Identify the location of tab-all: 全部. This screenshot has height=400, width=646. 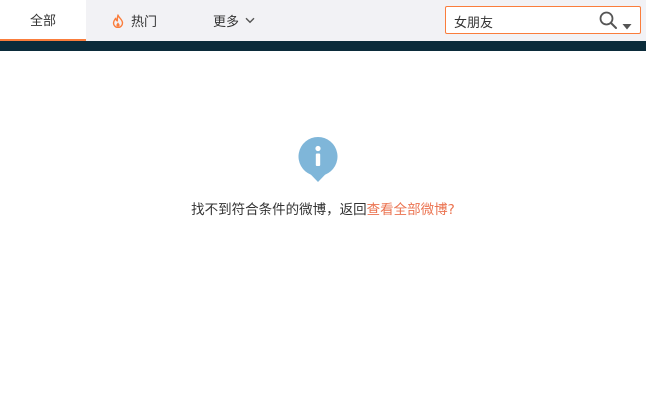
(43, 20).